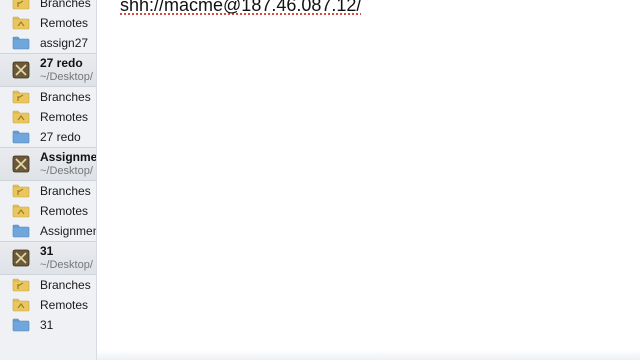 The image size is (640, 360). I want to click on sidebar-item-label: 31, so click(47, 325).